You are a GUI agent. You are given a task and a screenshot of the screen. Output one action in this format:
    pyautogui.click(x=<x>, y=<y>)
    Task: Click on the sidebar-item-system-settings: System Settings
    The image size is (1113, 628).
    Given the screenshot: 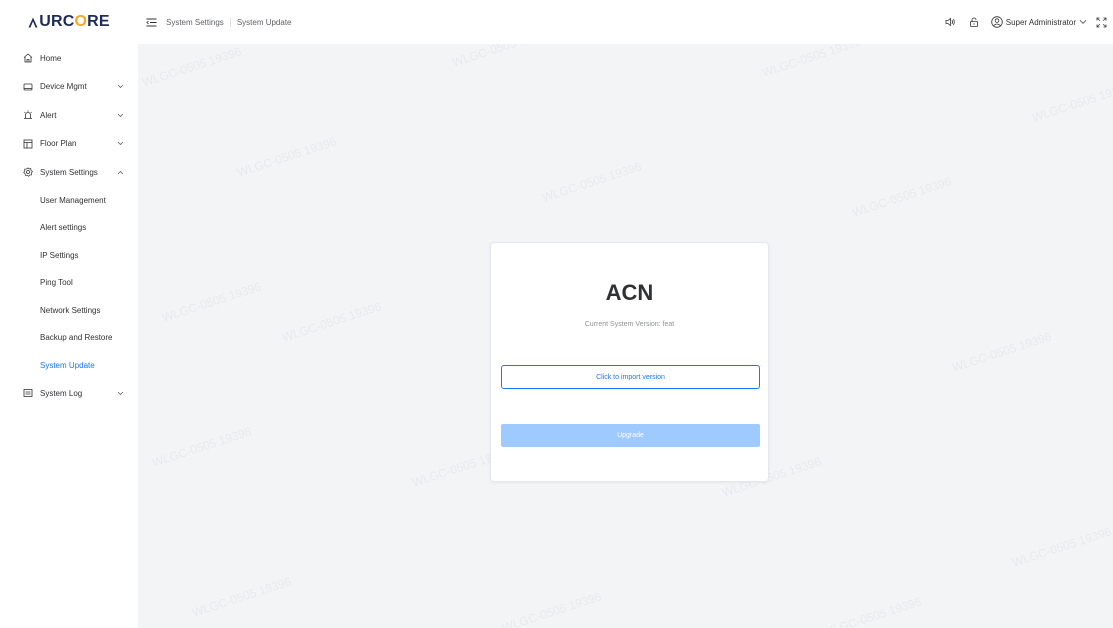 What is the action you would take?
    pyautogui.click(x=69, y=172)
    